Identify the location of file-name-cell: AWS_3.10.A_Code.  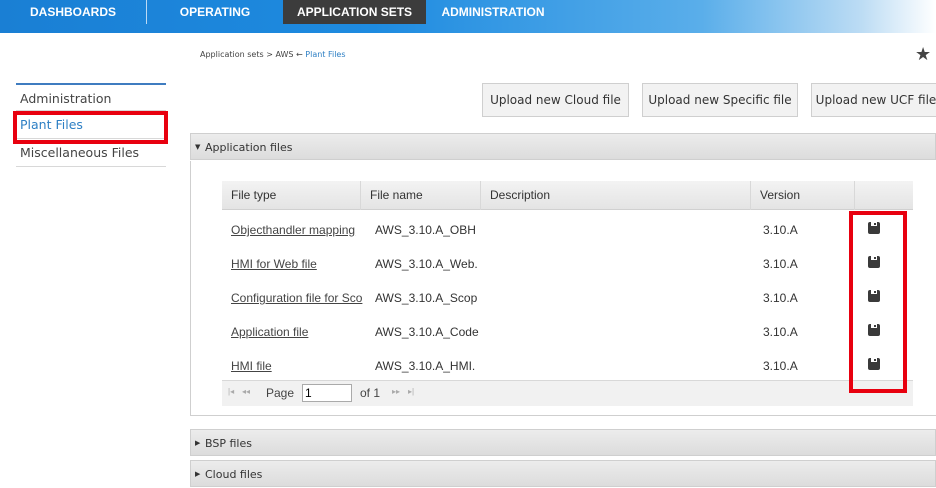
(427, 332).